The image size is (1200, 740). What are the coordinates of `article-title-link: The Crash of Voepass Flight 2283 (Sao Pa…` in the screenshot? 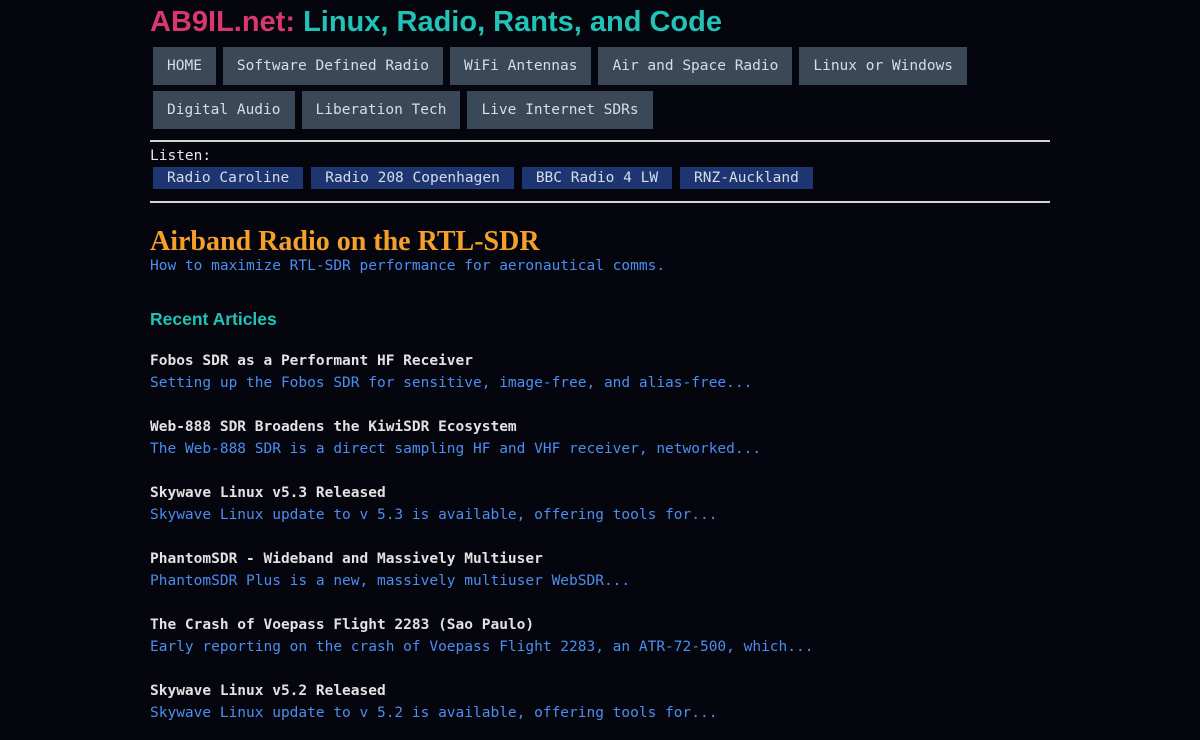 It's located at (600, 625).